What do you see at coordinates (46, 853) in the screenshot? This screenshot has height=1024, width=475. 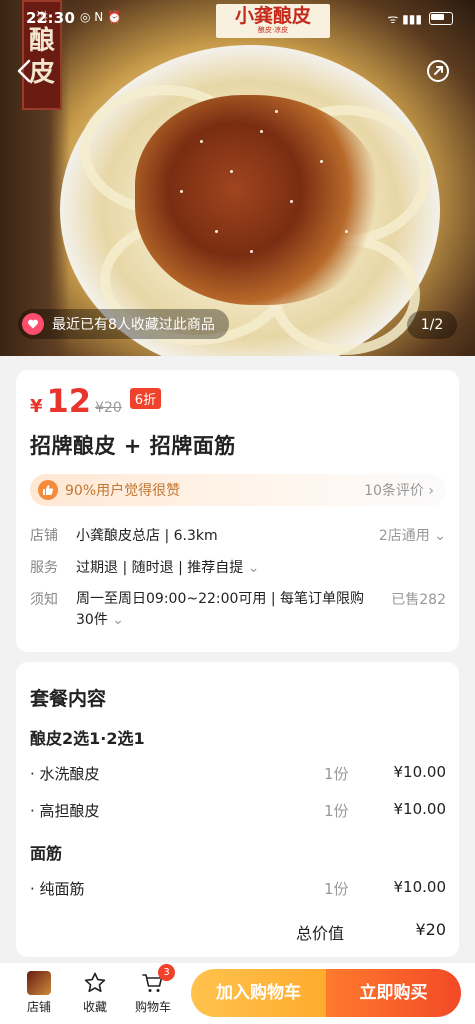 I see `package-group-title: 面筋` at bounding box center [46, 853].